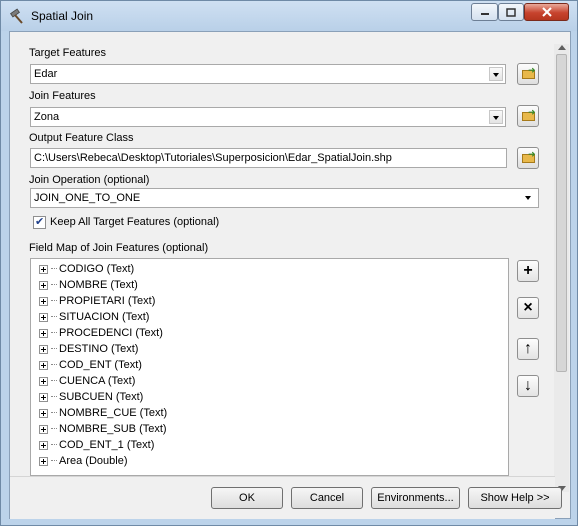 The height and width of the screenshot is (526, 578). I want to click on field-map-item: SUBCUEN (Text), so click(91, 397).